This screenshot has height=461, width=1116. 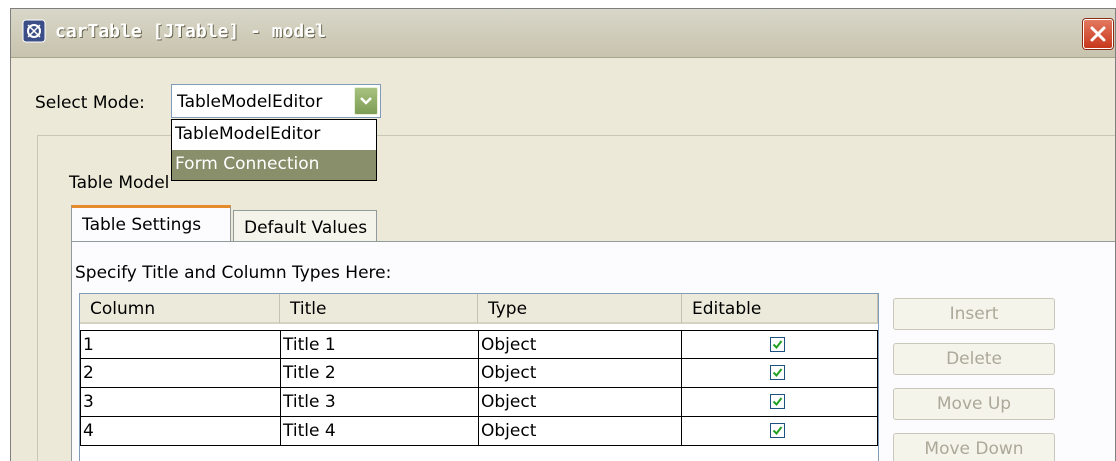 What do you see at coordinates (974, 359) in the screenshot?
I see `delete-button: Delete` at bounding box center [974, 359].